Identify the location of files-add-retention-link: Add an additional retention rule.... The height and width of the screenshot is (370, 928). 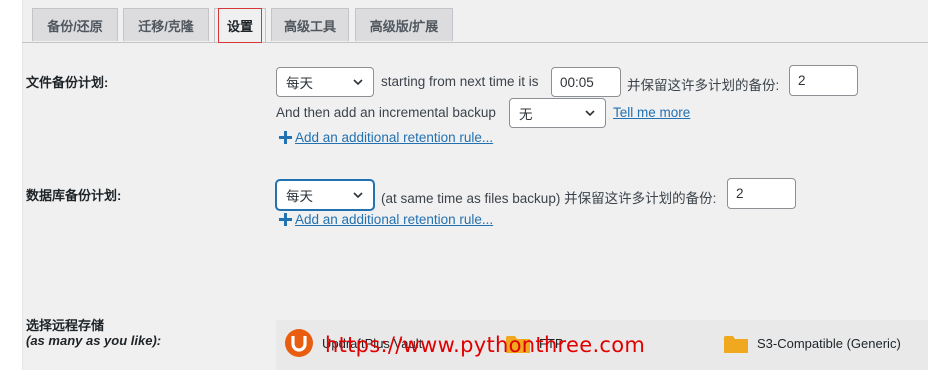
(394, 137).